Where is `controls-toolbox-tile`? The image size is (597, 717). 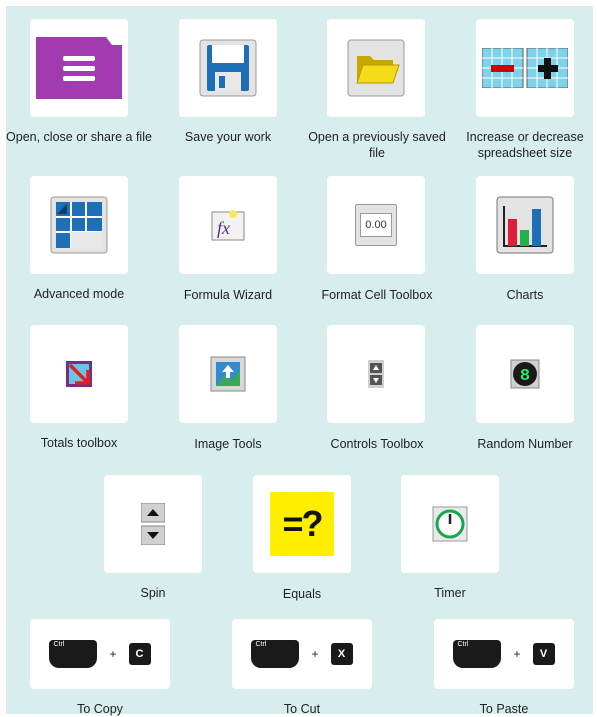 controls-toolbox-tile is located at coordinates (376, 374).